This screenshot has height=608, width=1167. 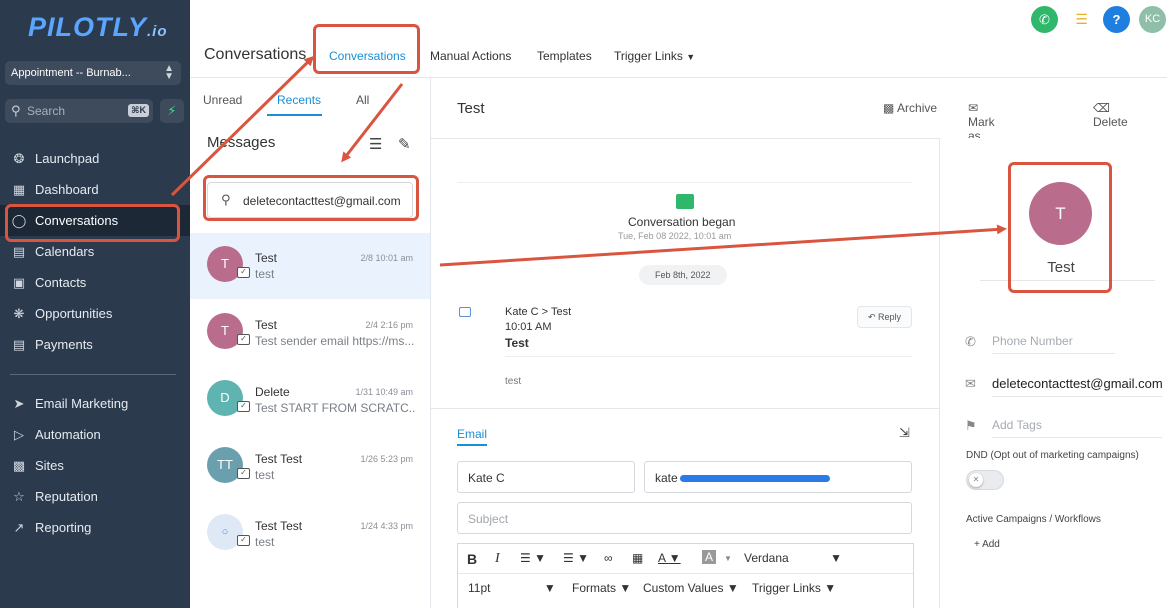 What do you see at coordinates (172, 111) in the screenshot?
I see `quick-action-bolt-icon: ⚡` at bounding box center [172, 111].